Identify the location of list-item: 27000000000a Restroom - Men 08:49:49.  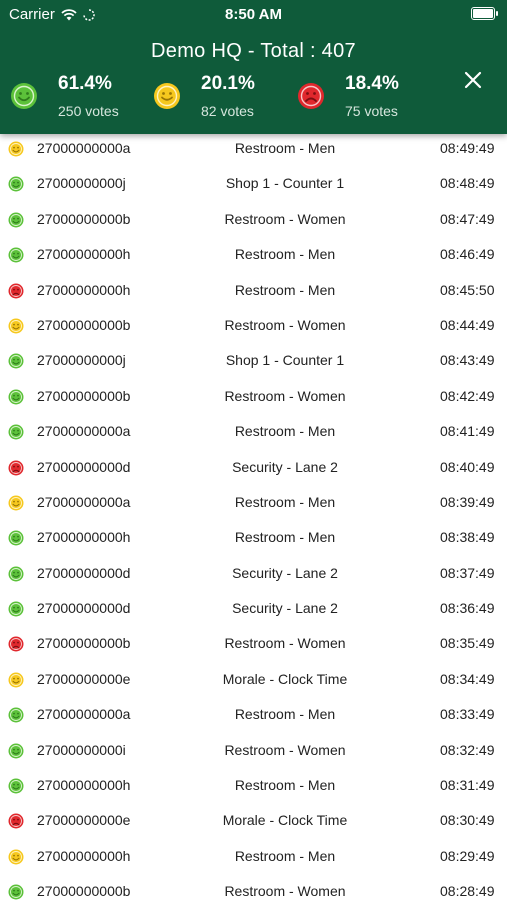
(253, 151).